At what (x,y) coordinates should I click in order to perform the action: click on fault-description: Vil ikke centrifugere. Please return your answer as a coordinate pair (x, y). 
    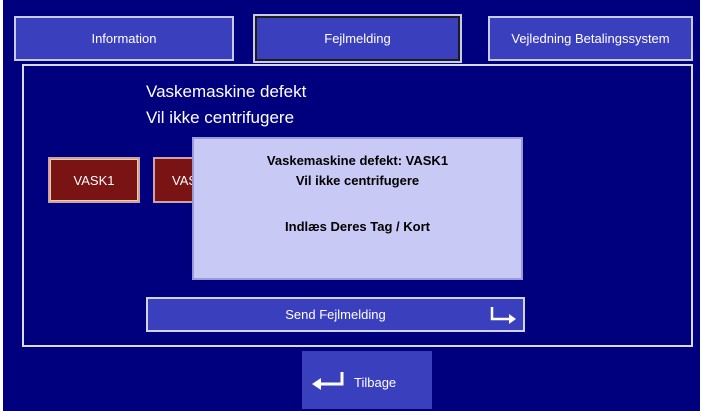
    Looking at the image, I should click on (220, 117).